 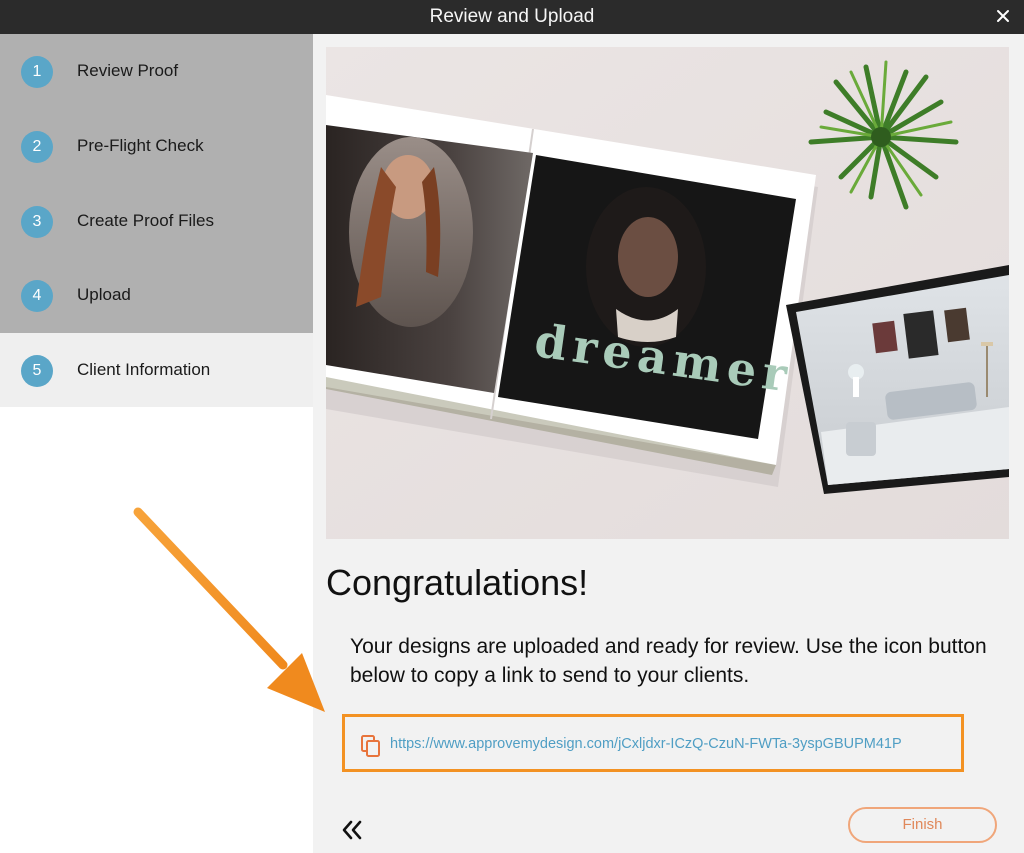 I want to click on step-review-proof: 1 Review Proof, so click(x=156, y=71).